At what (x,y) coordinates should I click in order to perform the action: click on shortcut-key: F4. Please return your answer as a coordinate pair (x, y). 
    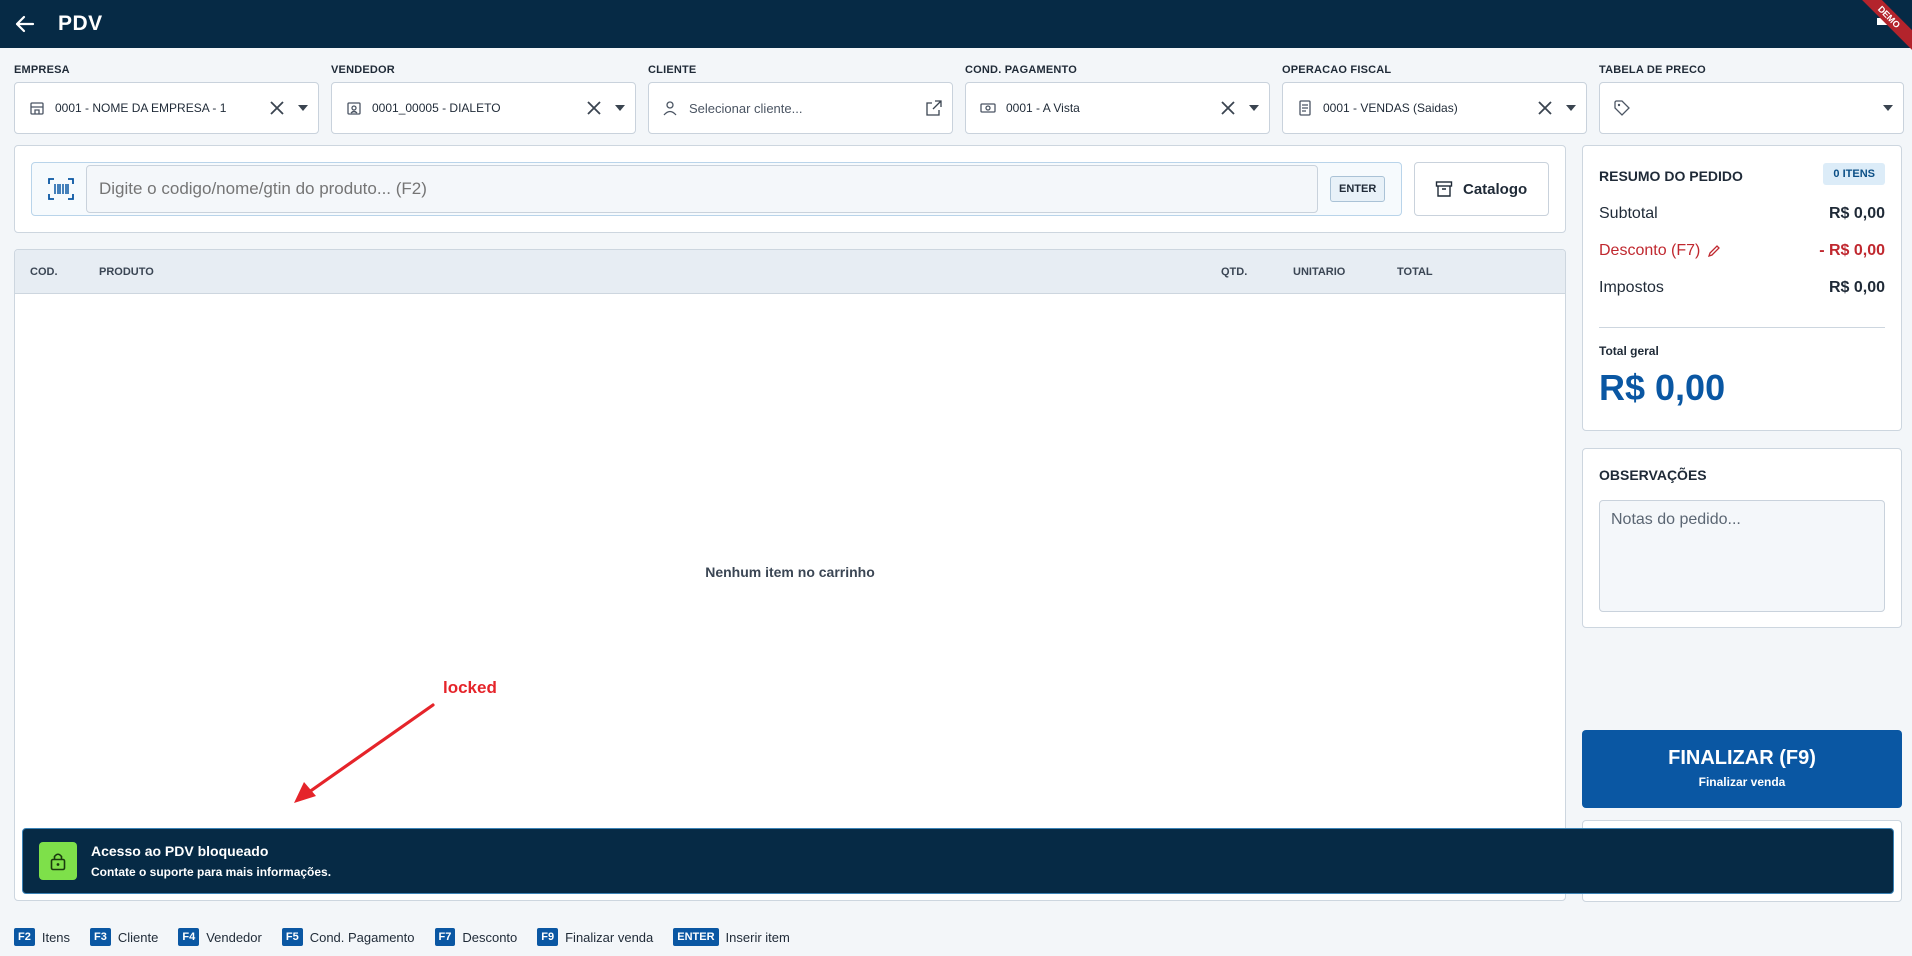
    Looking at the image, I should click on (189, 937).